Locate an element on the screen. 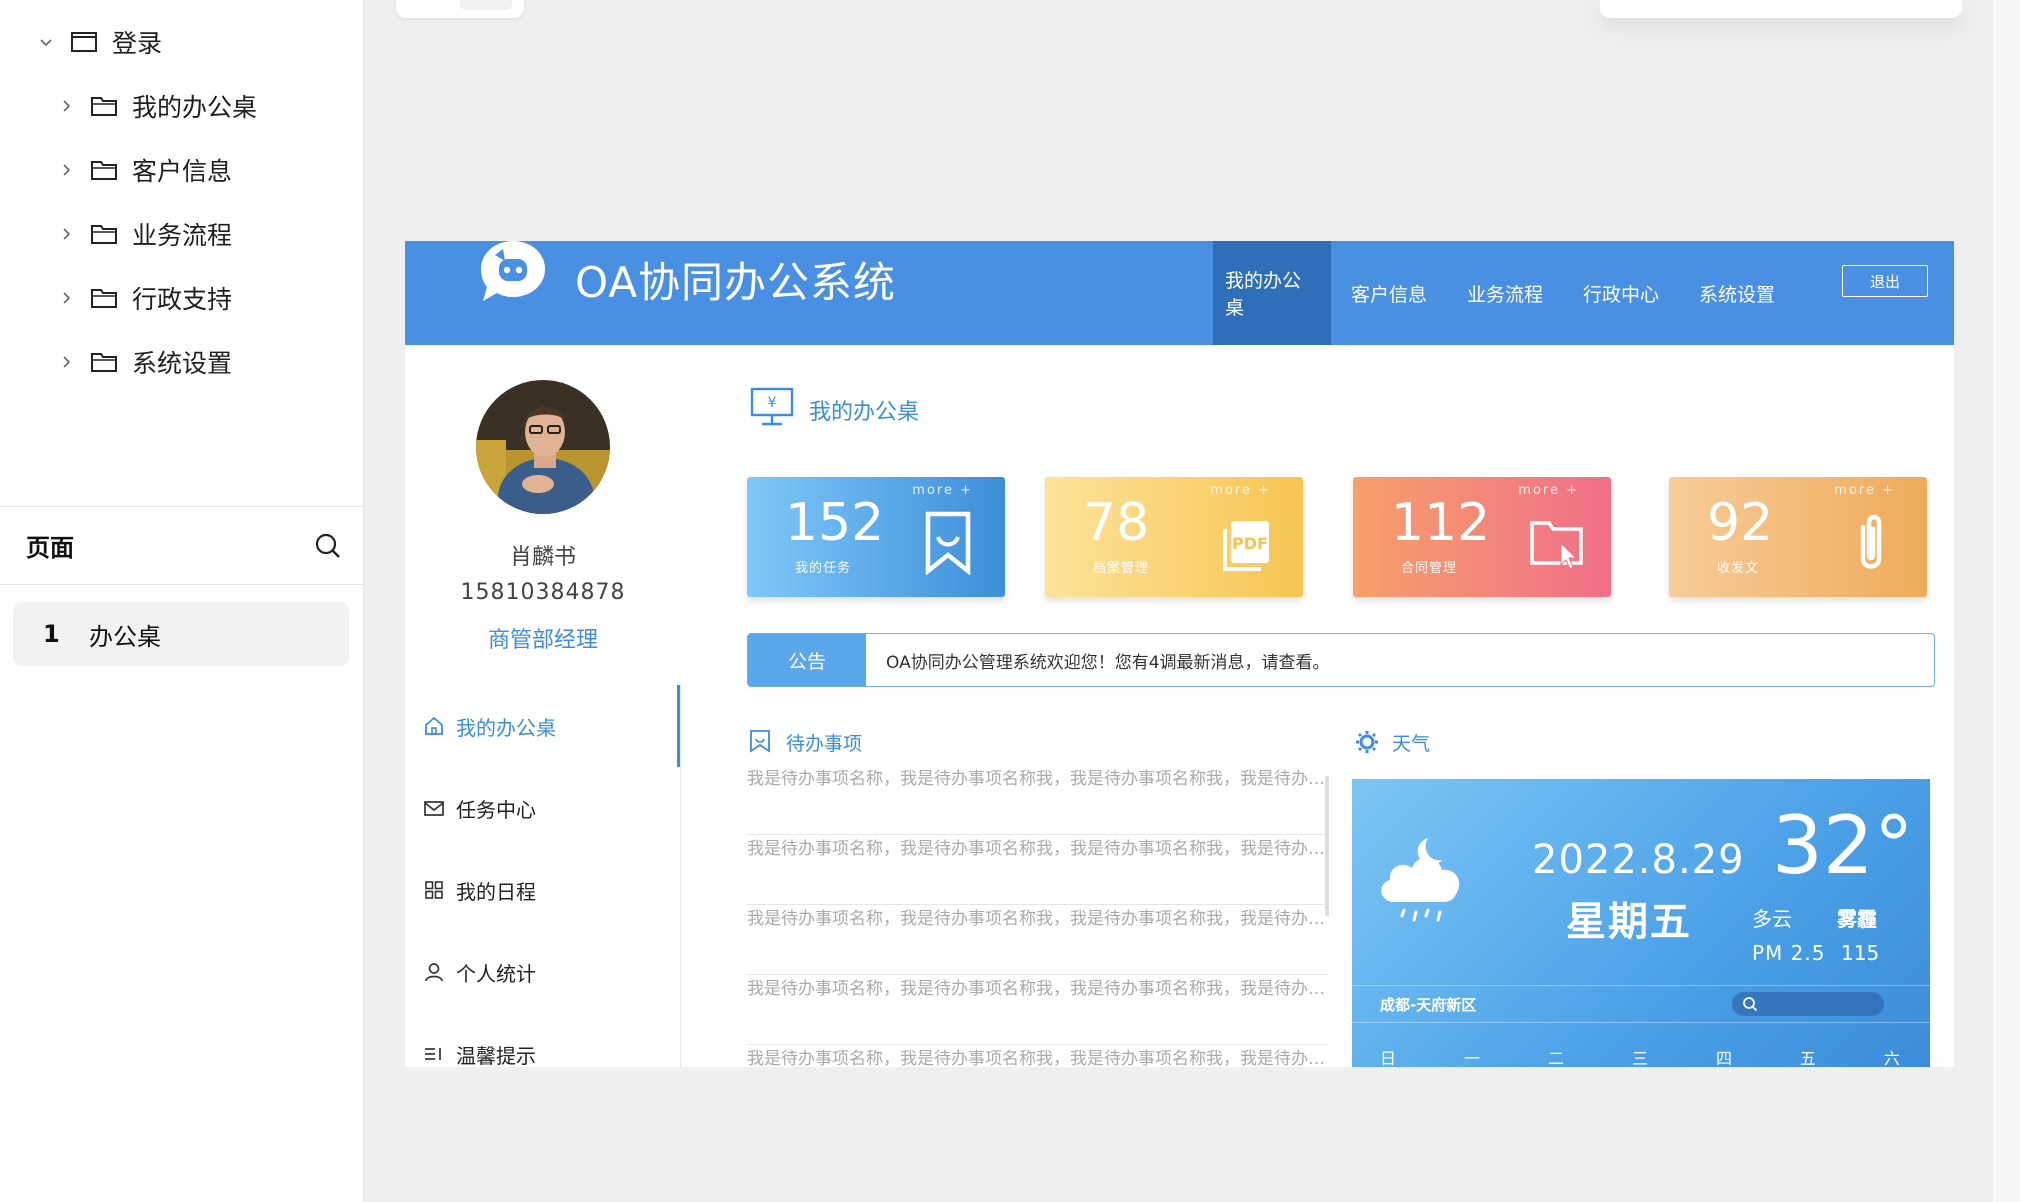 This screenshot has height=1202, width=2020. menu-item-label: 任务中心 is located at coordinates (496, 809).